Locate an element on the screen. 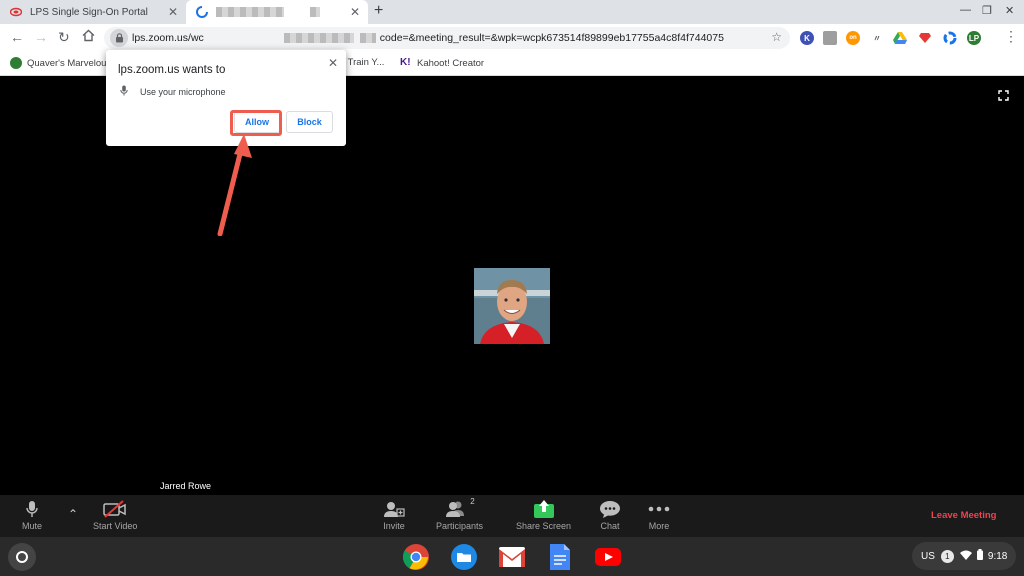 The width and height of the screenshot is (1024, 576). notification-badge: 1 is located at coordinates (947, 556).